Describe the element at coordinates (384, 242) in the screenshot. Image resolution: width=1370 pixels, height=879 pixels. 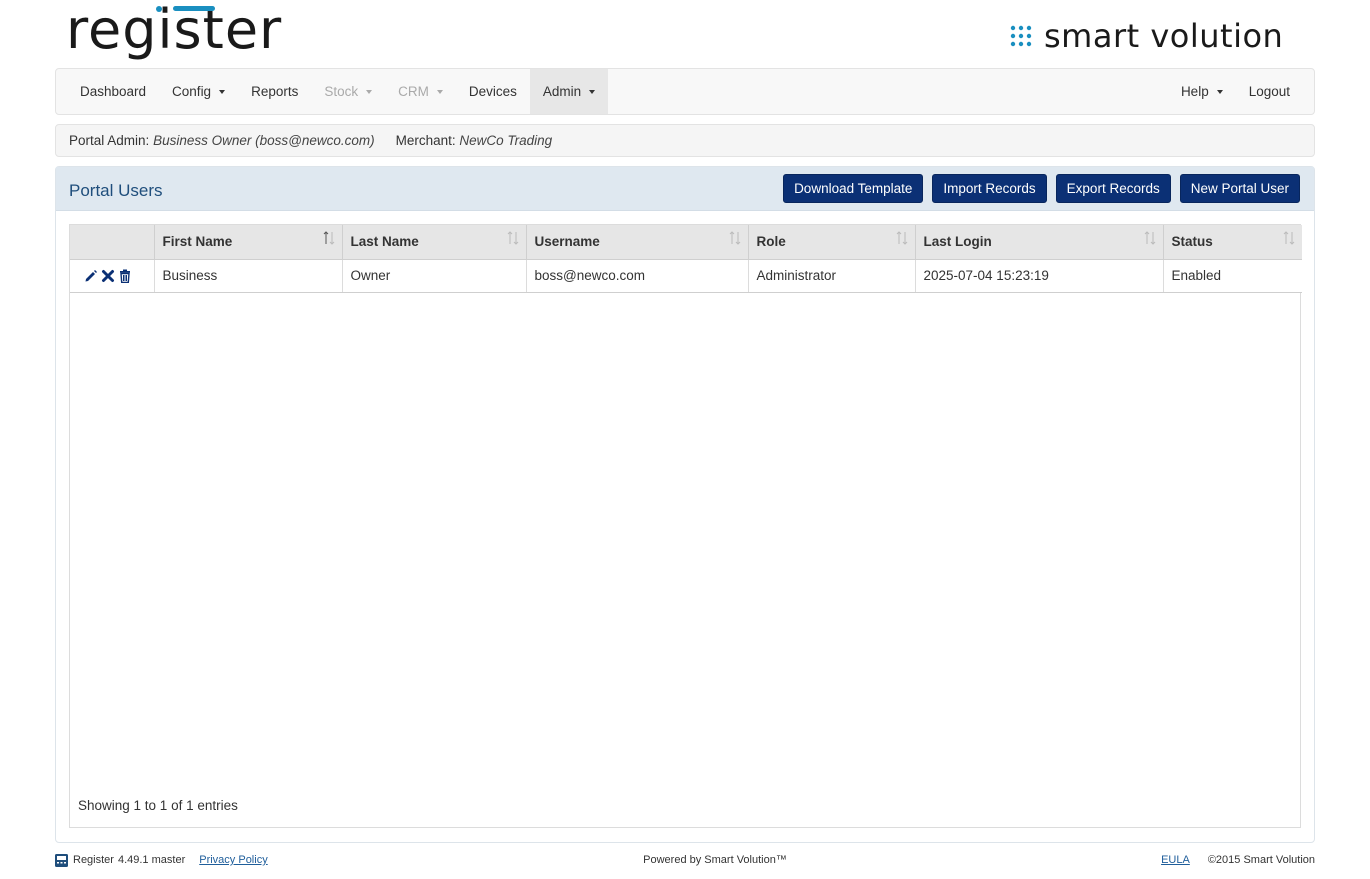
I see `column-label: Last Name` at that location.